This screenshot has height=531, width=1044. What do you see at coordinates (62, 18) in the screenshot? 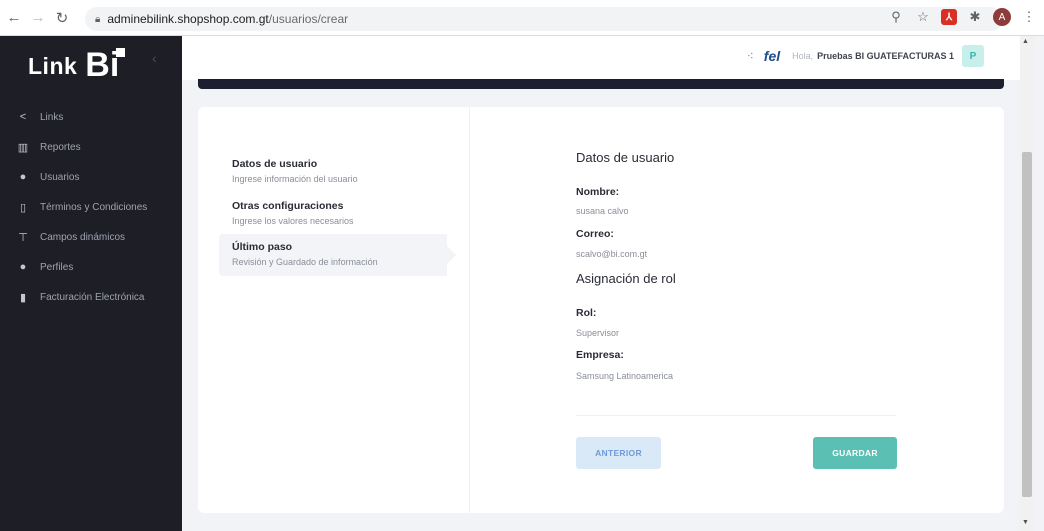
I see `reload-icon: ↻` at bounding box center [62, 18].